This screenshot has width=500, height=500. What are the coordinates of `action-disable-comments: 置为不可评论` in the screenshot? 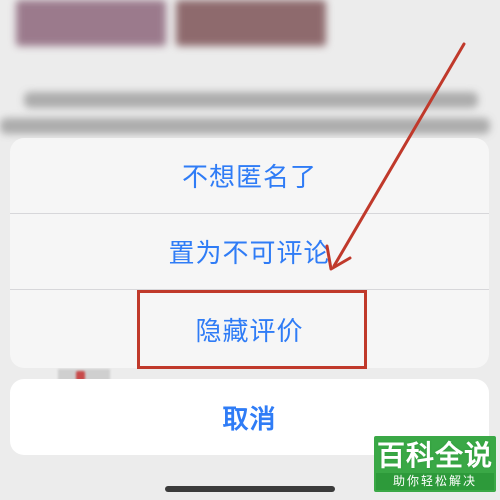 It's located at (249, 252).